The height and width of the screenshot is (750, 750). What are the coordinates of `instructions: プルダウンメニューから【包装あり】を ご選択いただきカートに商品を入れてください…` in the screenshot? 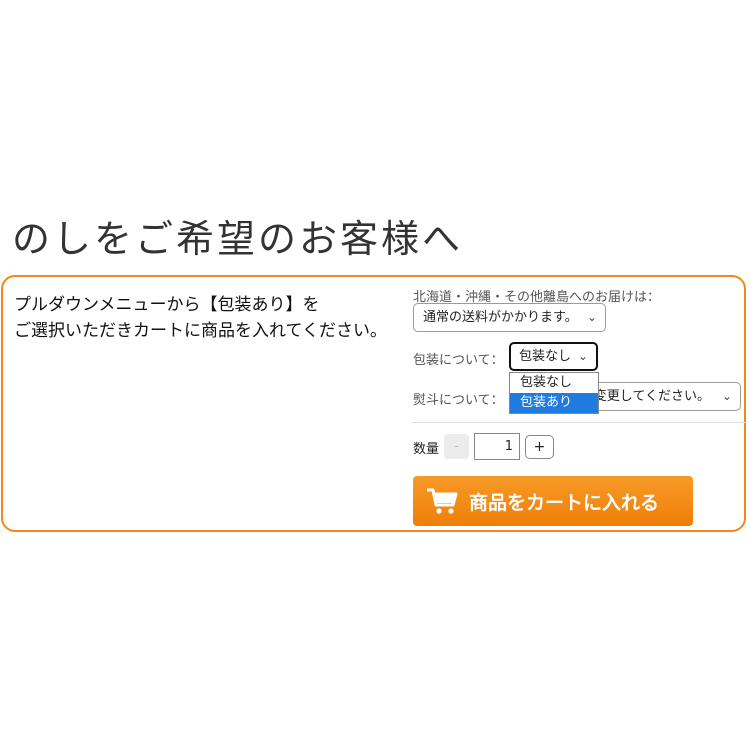 It's located at (211, 318).